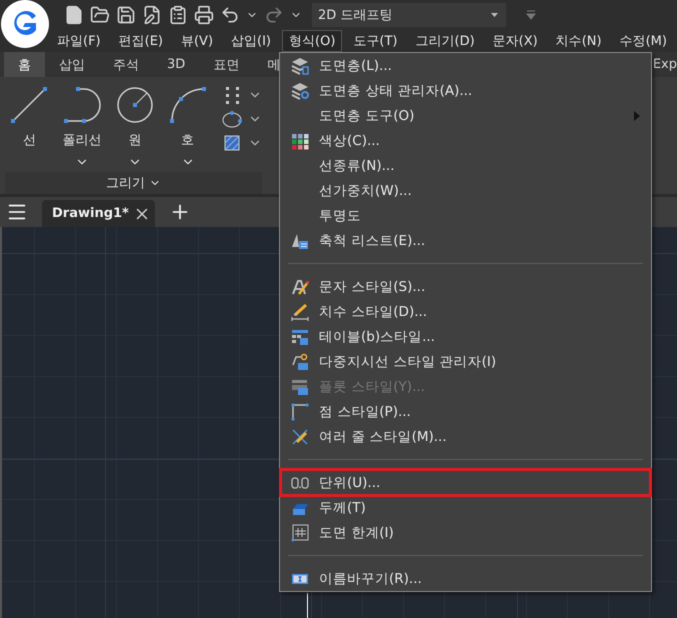  What do you see at coordinates (125, 183) in the screenshot?
I see `panel-title: 그리기` at bounding box center [125, 183].